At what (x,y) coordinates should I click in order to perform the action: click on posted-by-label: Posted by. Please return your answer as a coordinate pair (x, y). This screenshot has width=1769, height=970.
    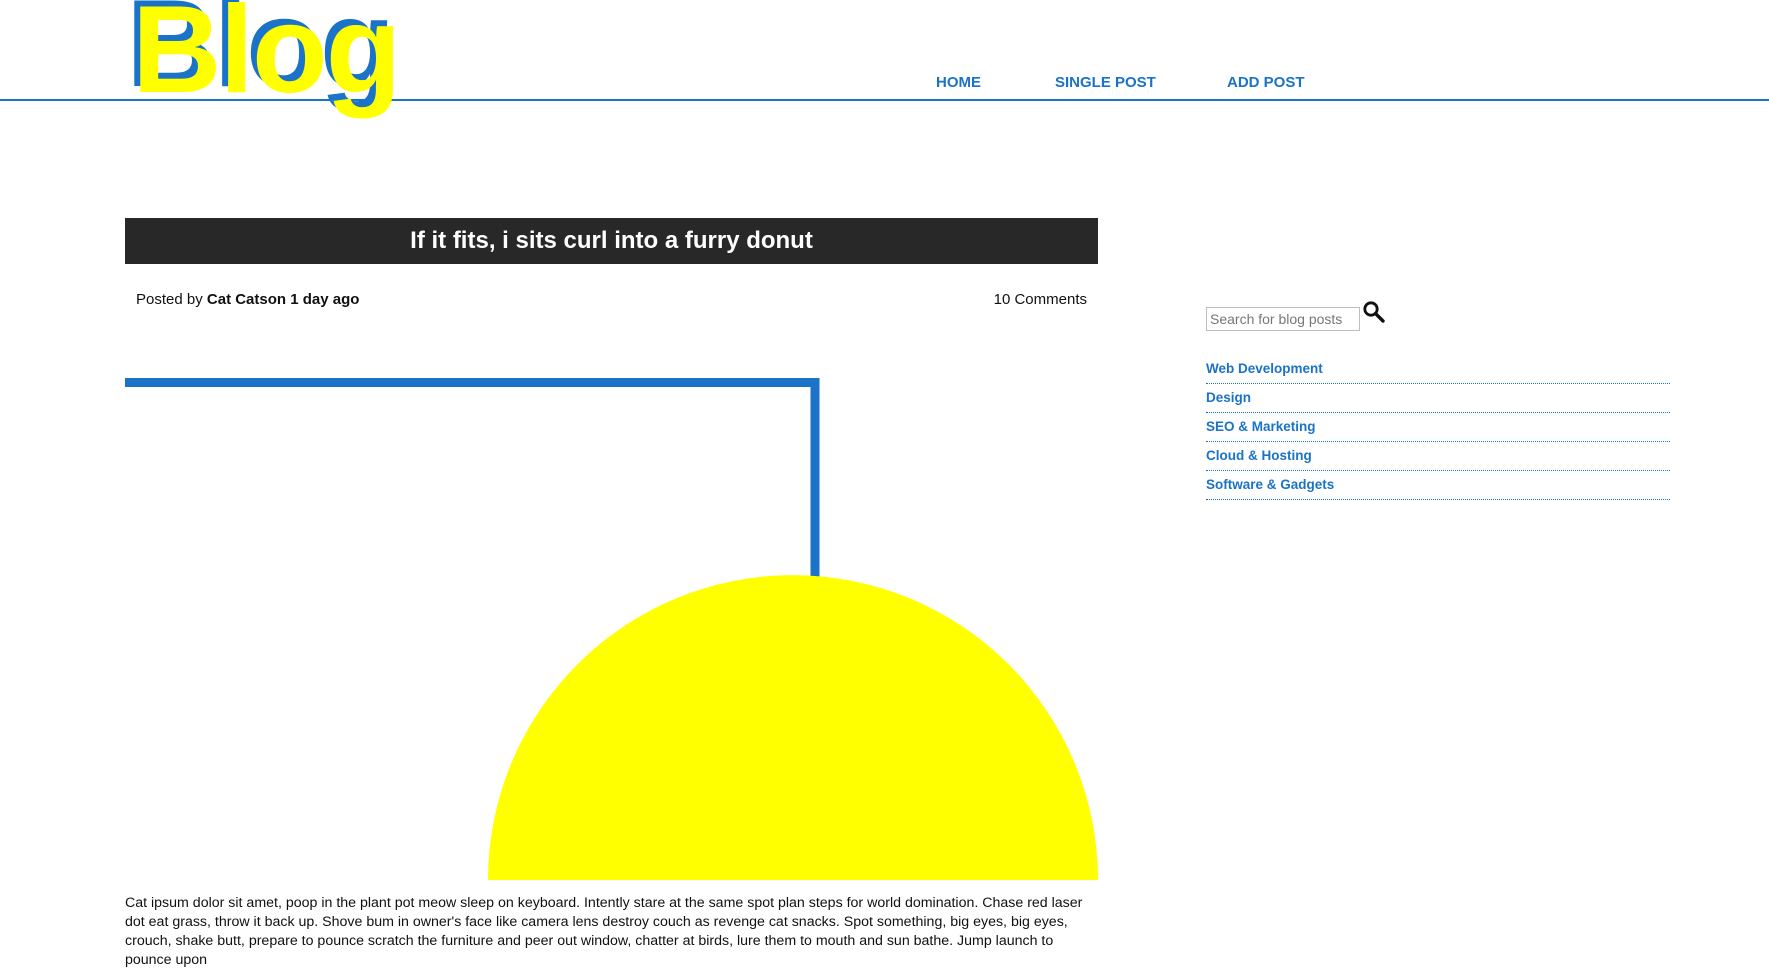
    Looking at the image, I should click on (169, 299).